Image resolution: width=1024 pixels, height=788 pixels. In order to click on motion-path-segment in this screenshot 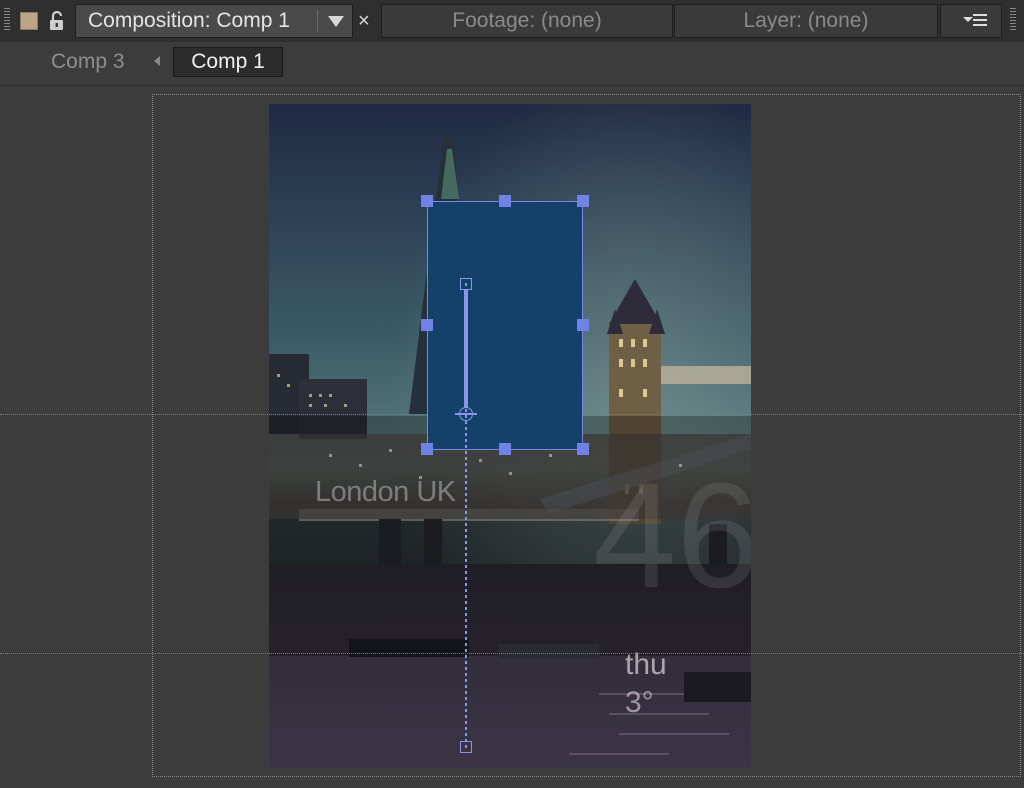, I will do `click(466, 349)`.